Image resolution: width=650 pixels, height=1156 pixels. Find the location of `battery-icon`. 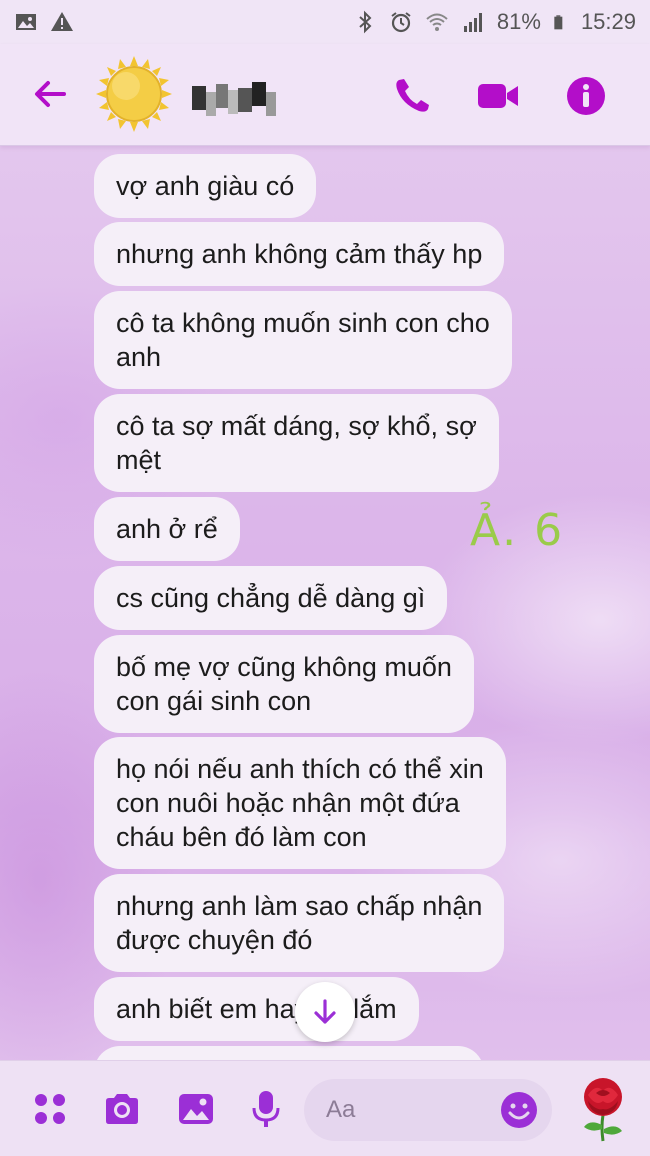

battery-icon is located at coordinates (558, 22).